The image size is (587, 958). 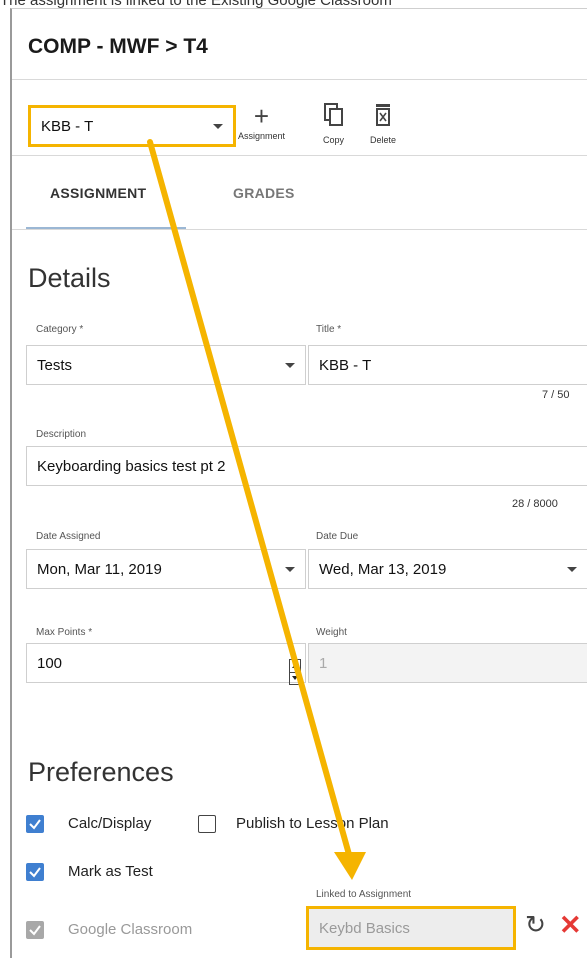 I want to click on tab-assignment: ASSIGNMENT, so click(x=98, y=193).